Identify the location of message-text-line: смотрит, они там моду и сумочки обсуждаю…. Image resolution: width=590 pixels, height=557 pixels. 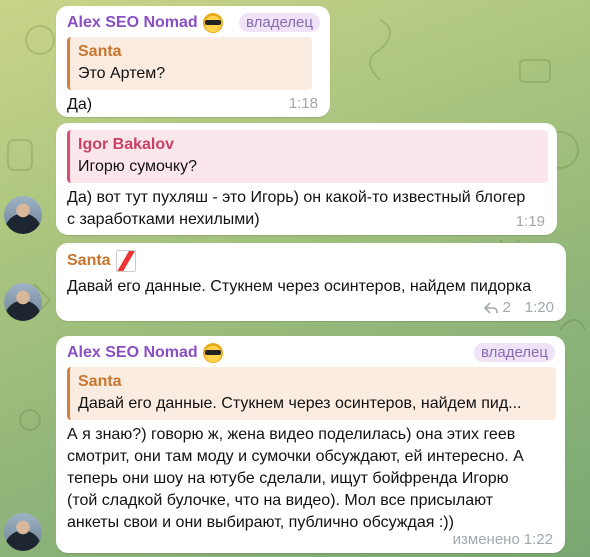
(295, 456).